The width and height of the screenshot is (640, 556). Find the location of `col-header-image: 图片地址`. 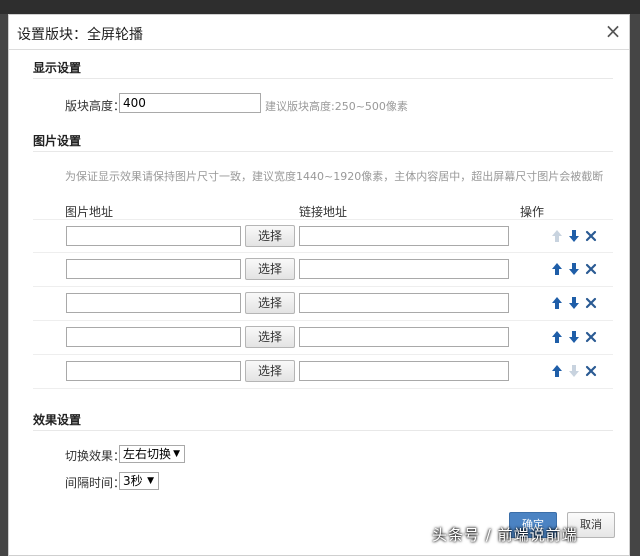

col-header-image: 图片地址 is located at coordinates (89, 212).